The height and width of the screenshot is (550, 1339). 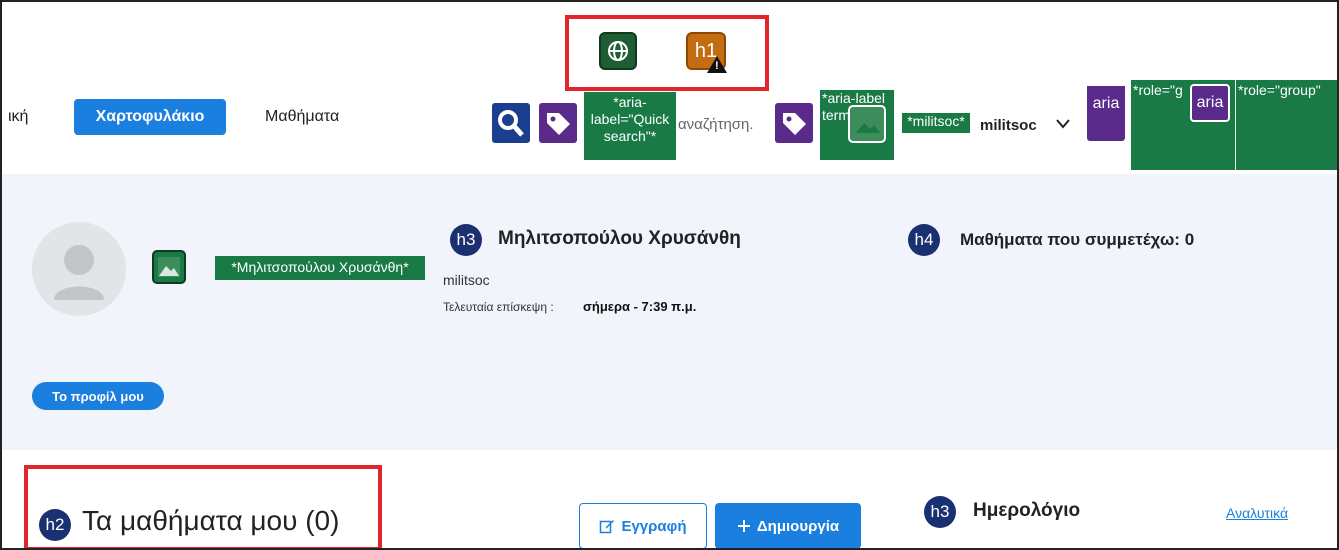 What do you see at coordinates (936, 123) in the screenshot?
I see `alt-text-militsoc: *militsoc*` at bounding box center [936, 123].